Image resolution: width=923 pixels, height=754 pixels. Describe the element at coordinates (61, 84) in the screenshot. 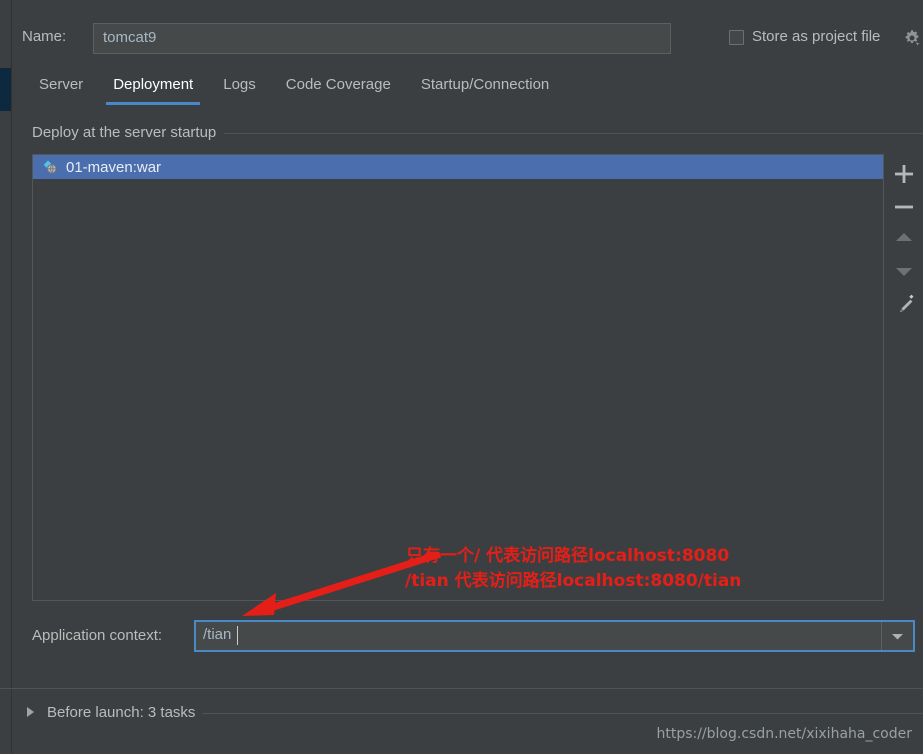

I see `tab-server-label: Server` at that location.